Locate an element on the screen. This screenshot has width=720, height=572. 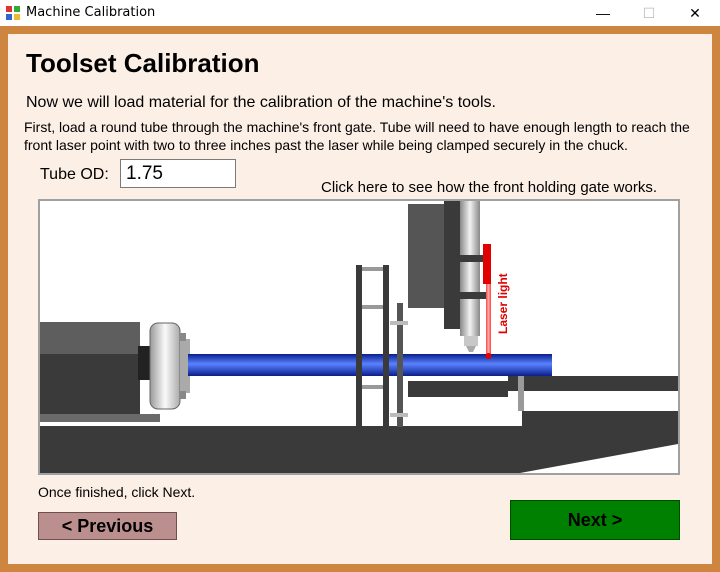
tube is located at coordinates (370, 365).